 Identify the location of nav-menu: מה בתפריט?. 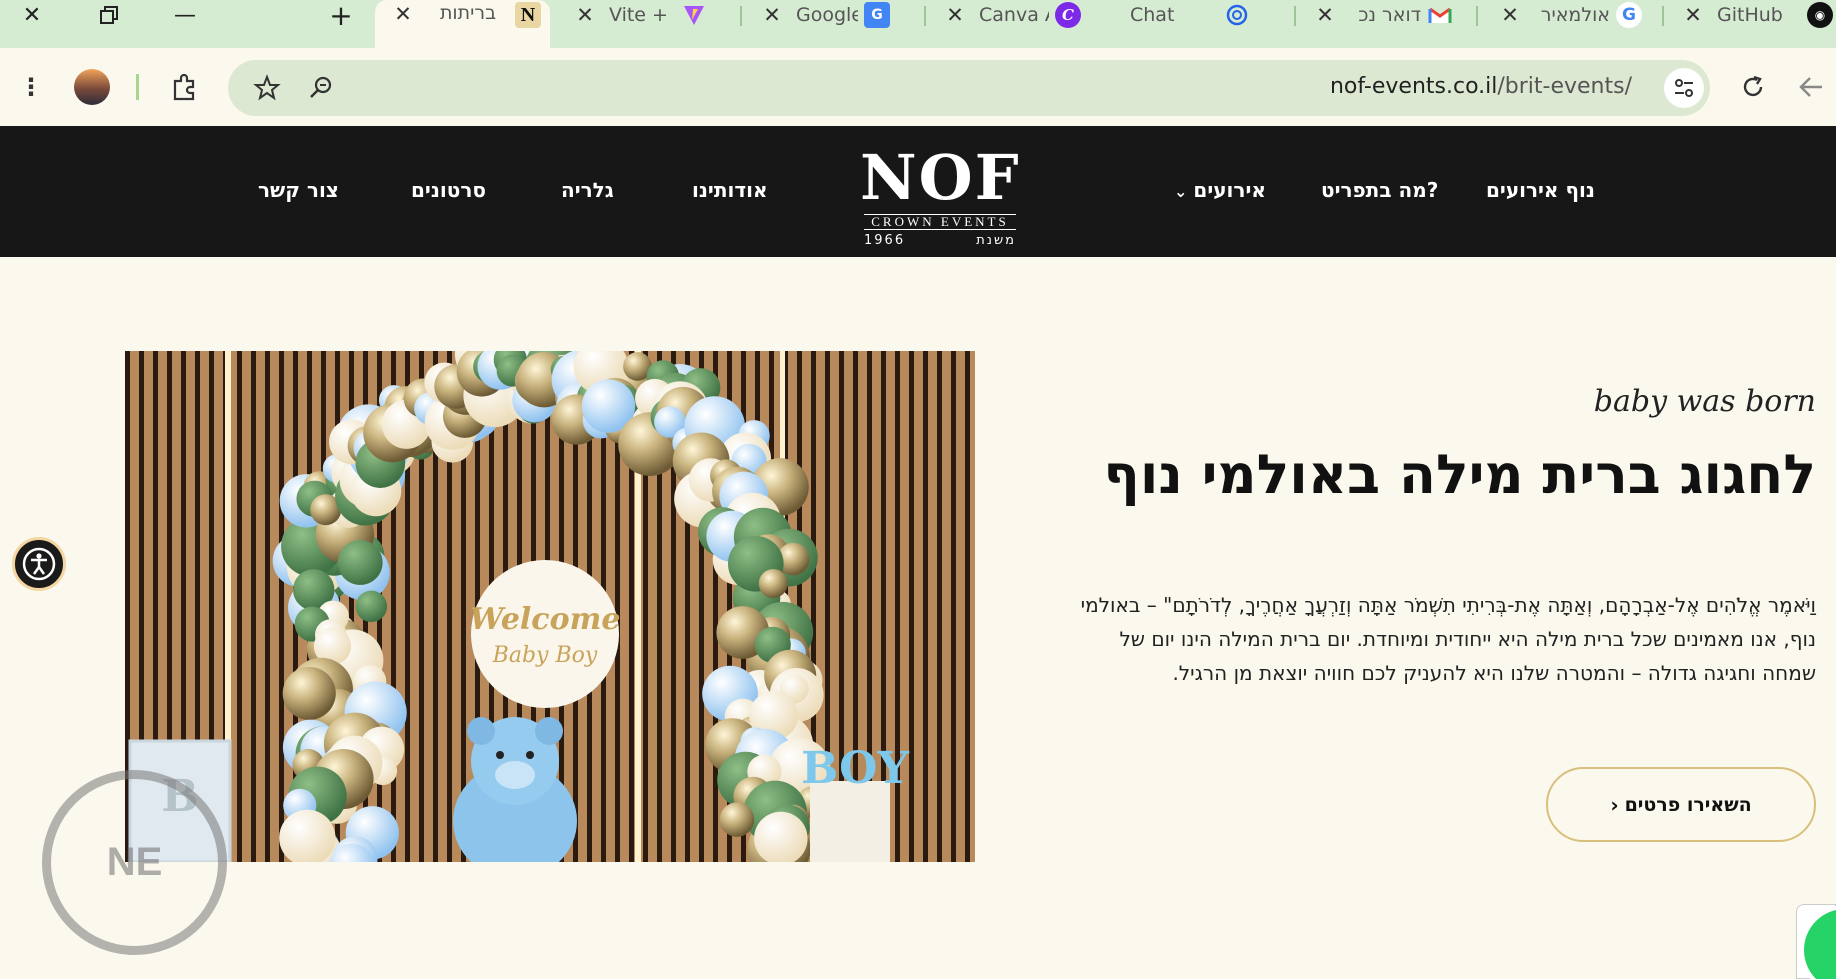
(1379, 190).